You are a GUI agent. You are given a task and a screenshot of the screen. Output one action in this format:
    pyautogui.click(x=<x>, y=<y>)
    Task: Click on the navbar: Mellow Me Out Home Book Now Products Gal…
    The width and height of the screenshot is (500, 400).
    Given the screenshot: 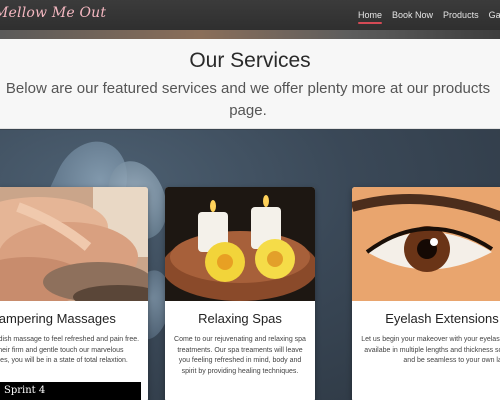 What is the action you would take?
    pyautogui.click(x=250, y=15)
    